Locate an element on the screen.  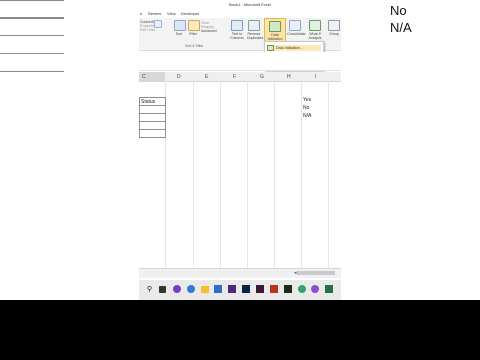
filter-button: Filter is located at coordinates (194, 28).